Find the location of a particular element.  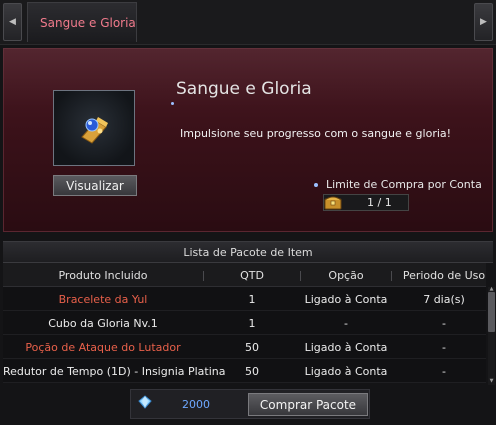

product-name: Poção de Ataque do Lutador is located at coordinates (103, 347).